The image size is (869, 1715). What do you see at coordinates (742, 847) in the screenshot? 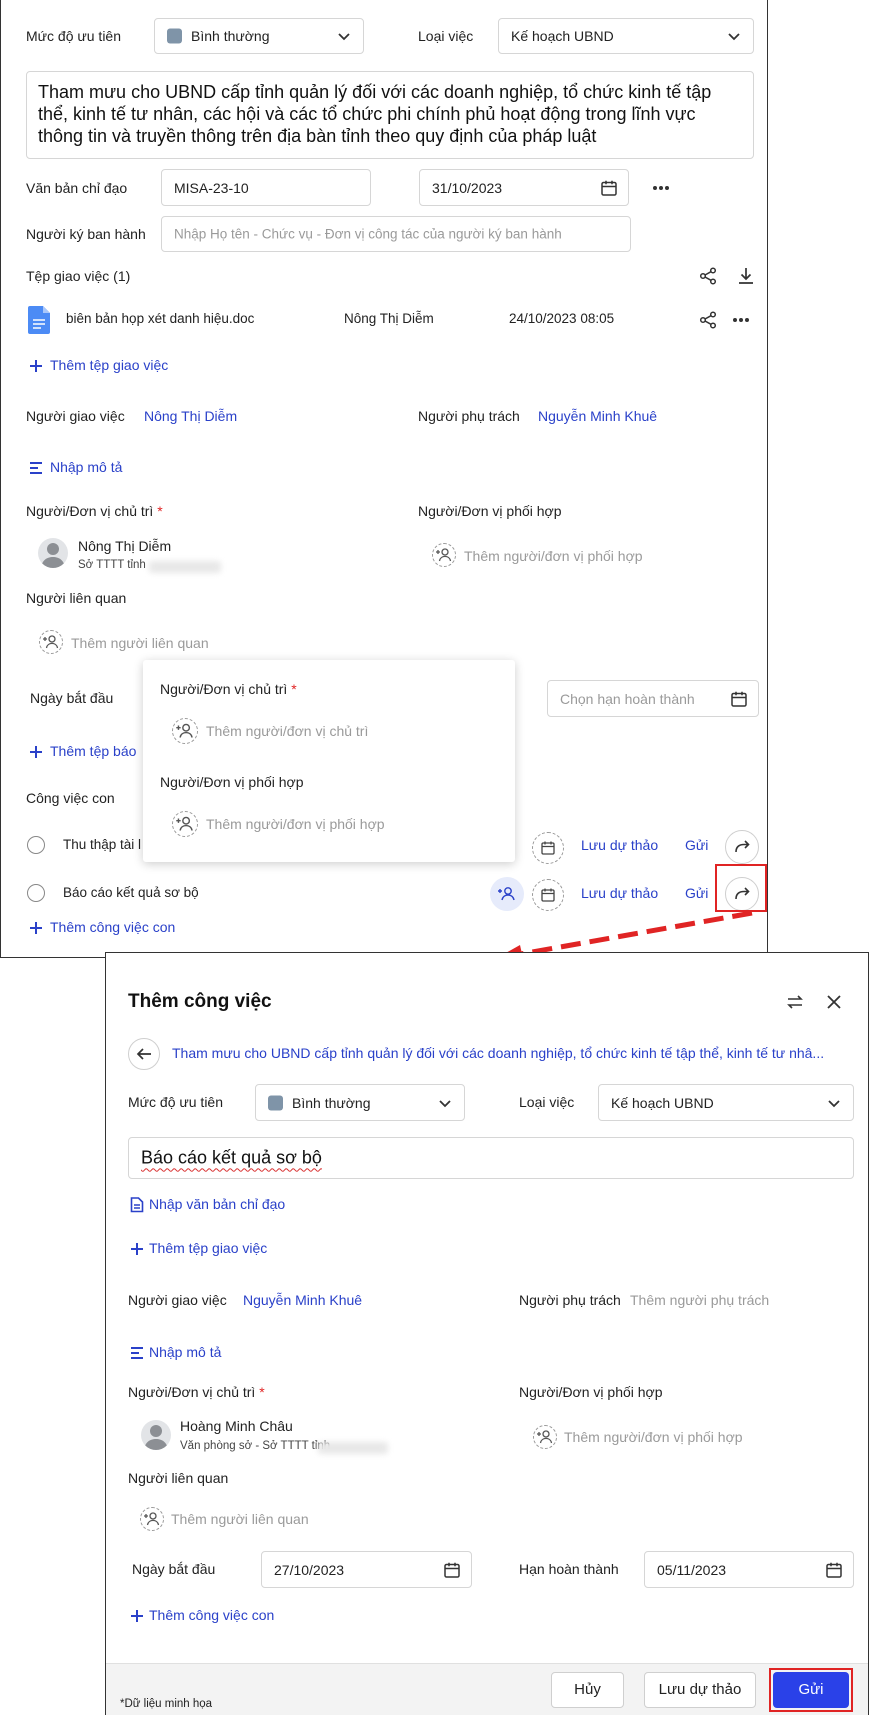
I see `forward-button` at bounding box center [742, 847].